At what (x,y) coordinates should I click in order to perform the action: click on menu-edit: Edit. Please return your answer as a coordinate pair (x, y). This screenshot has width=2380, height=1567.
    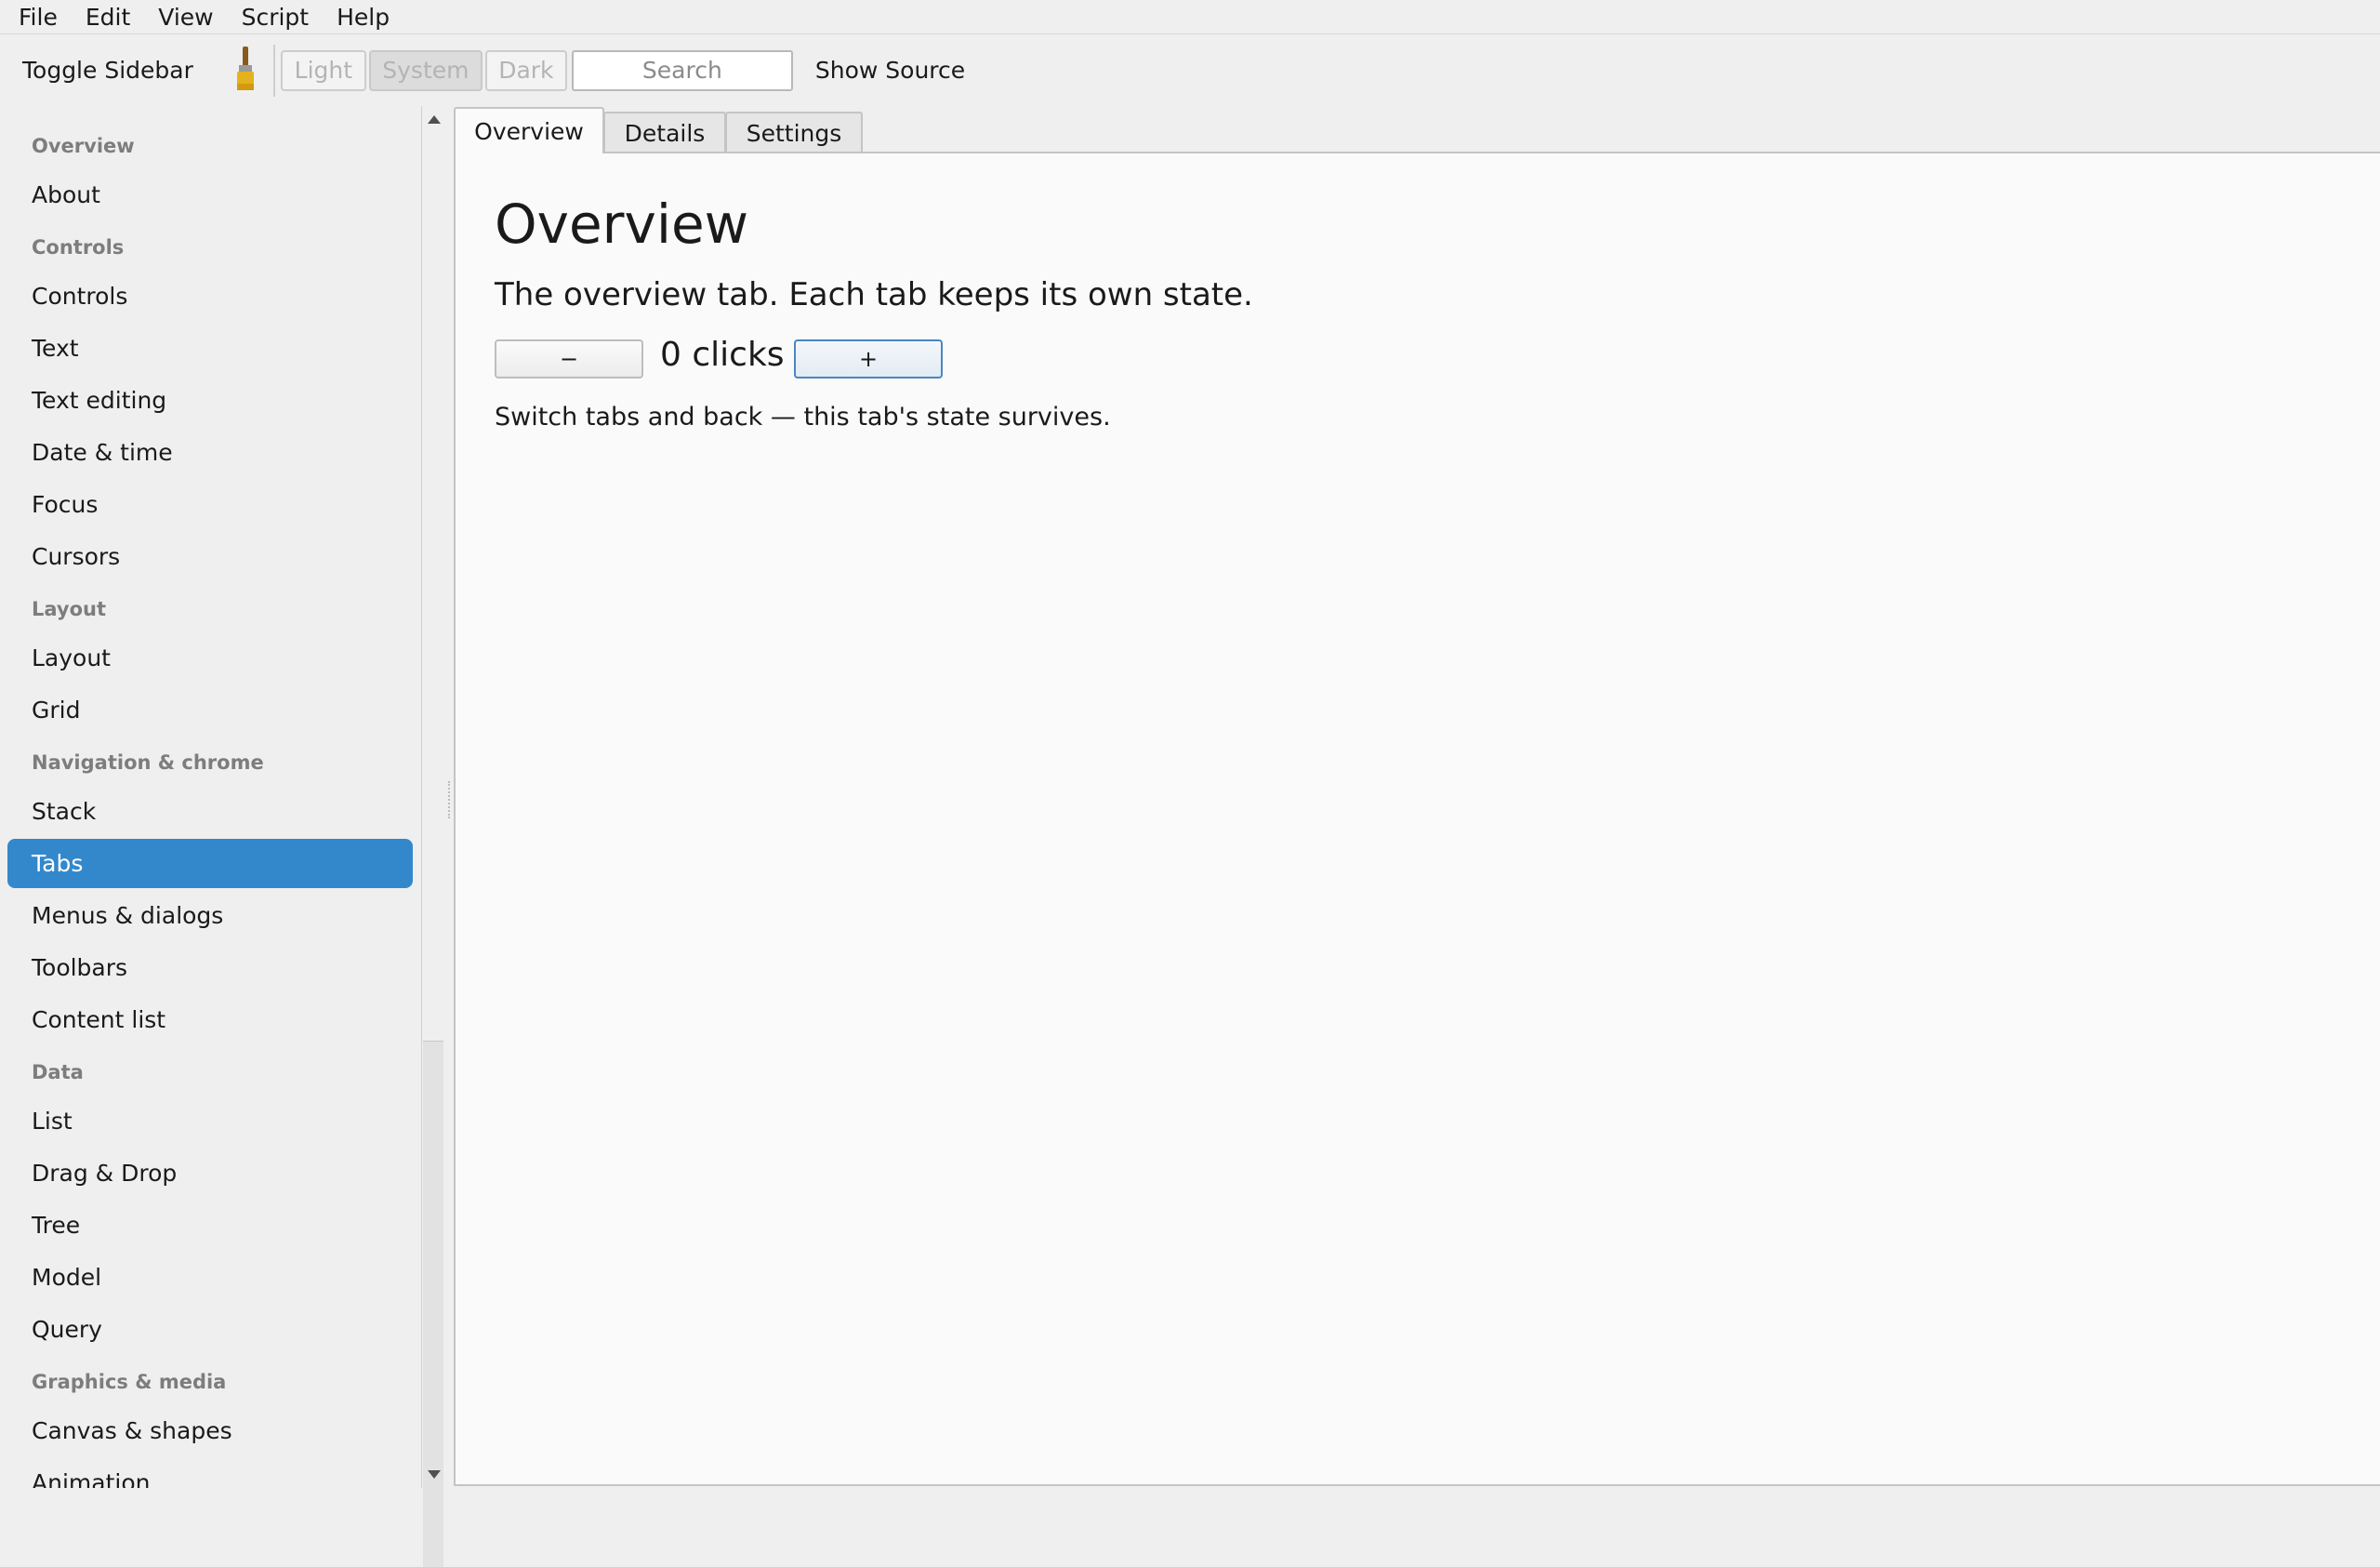
    Looking at the image, I should click on (104, 17).